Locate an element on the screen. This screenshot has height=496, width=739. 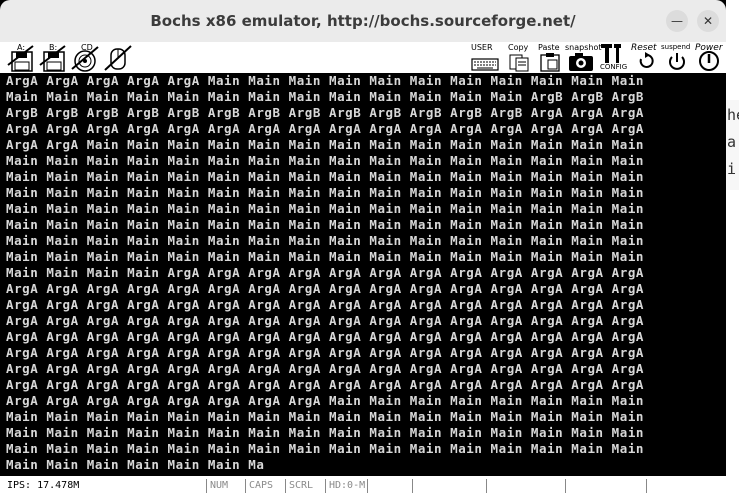
background-text-h: he is located at coordinates (733, 115).